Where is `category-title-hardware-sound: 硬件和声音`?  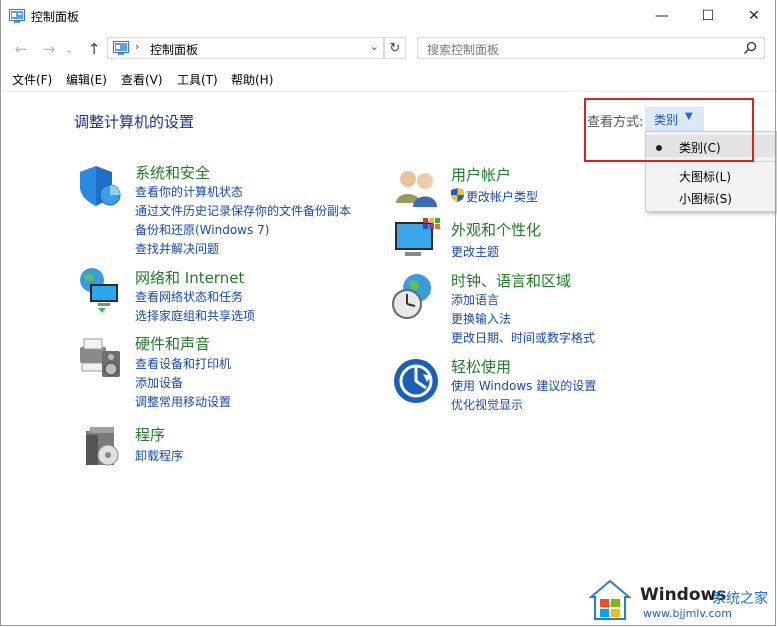
category-title-hardware-sound: 硬件和声音 is located at coordinates (172, 343).